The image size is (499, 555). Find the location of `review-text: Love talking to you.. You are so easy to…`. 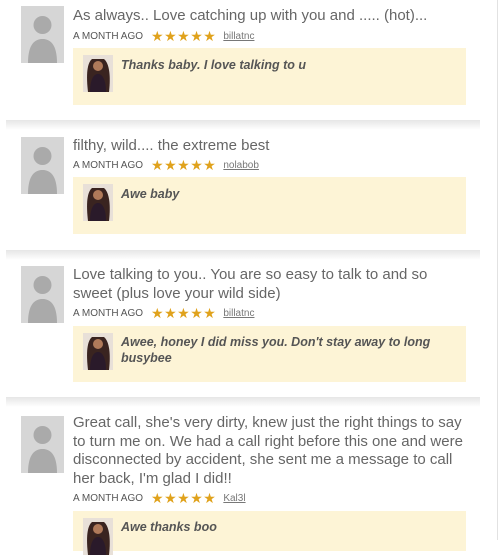

review-text: Love talking to you.. You are so easy to… is located at coordinates (250, 284).